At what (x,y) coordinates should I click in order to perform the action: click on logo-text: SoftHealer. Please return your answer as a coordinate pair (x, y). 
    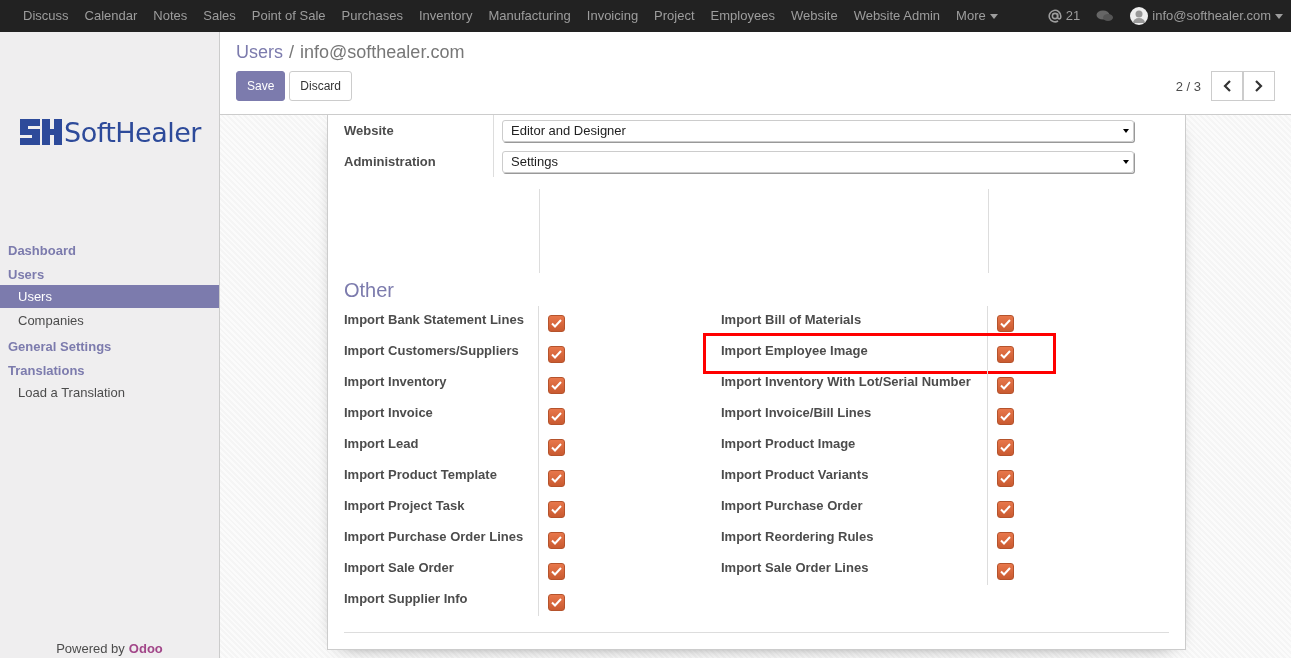
    Looking at the image, I should click on (132, 132).